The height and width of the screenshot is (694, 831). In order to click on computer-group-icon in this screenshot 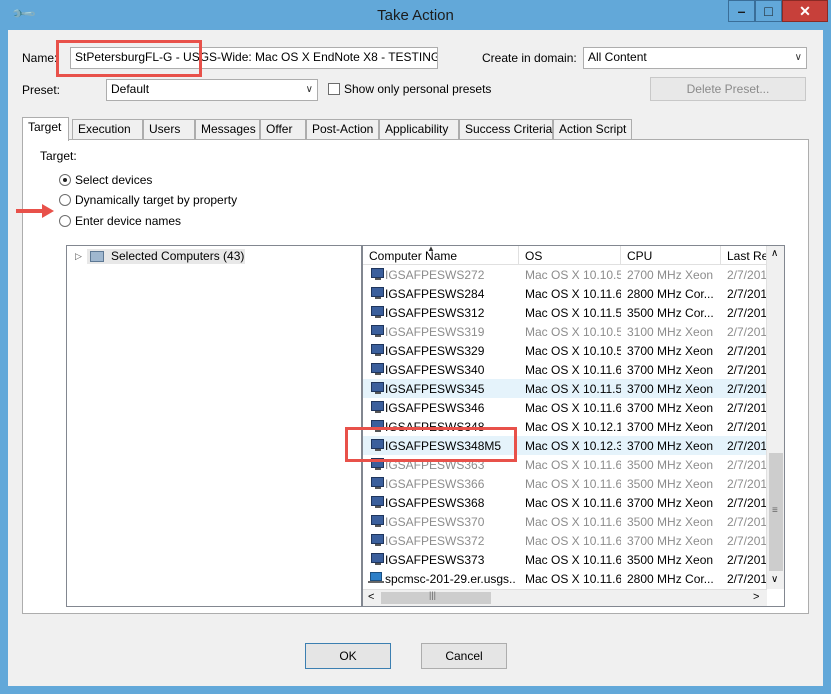, I will do `click(97, 256)`.